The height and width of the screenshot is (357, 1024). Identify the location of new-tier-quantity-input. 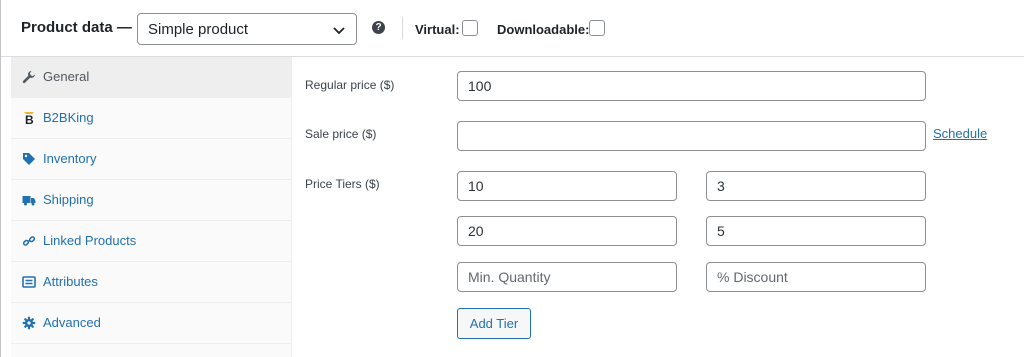
(567, 277).